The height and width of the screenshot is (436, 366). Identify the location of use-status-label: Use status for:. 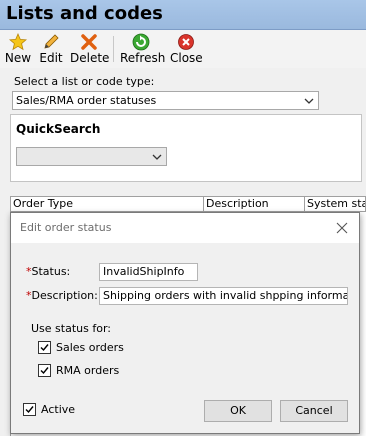
(71, 328).